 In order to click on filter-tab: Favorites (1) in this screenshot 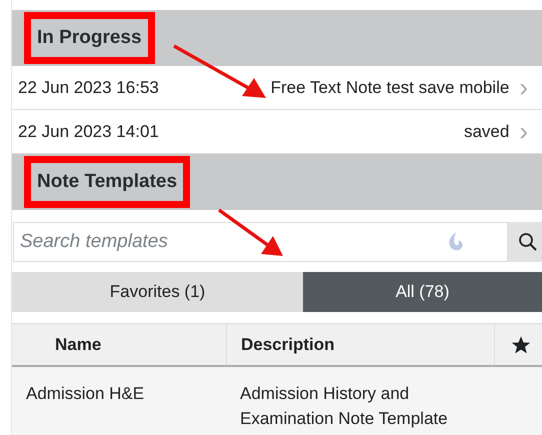, I will do `click(157, 292)`.